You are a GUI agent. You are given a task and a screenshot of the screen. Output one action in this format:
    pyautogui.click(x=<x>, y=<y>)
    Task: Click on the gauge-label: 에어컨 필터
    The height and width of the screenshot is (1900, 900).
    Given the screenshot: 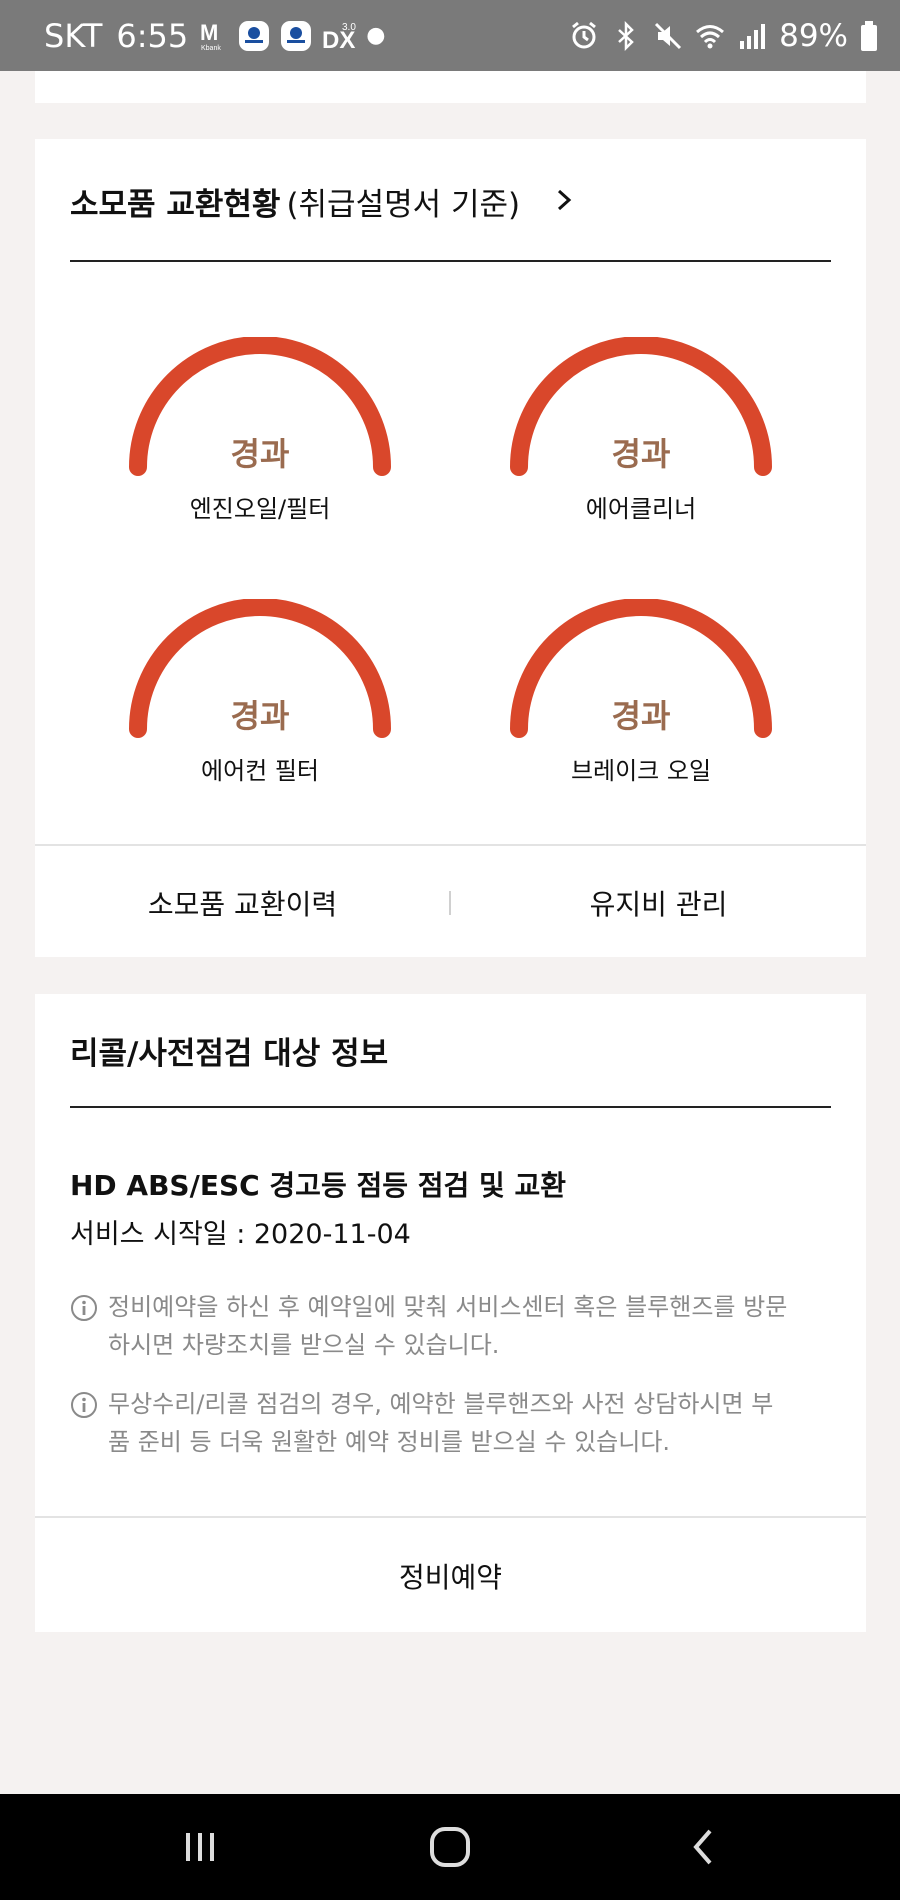 What is the action you would take?
    pyautogui.click(x=260, y=771)
    